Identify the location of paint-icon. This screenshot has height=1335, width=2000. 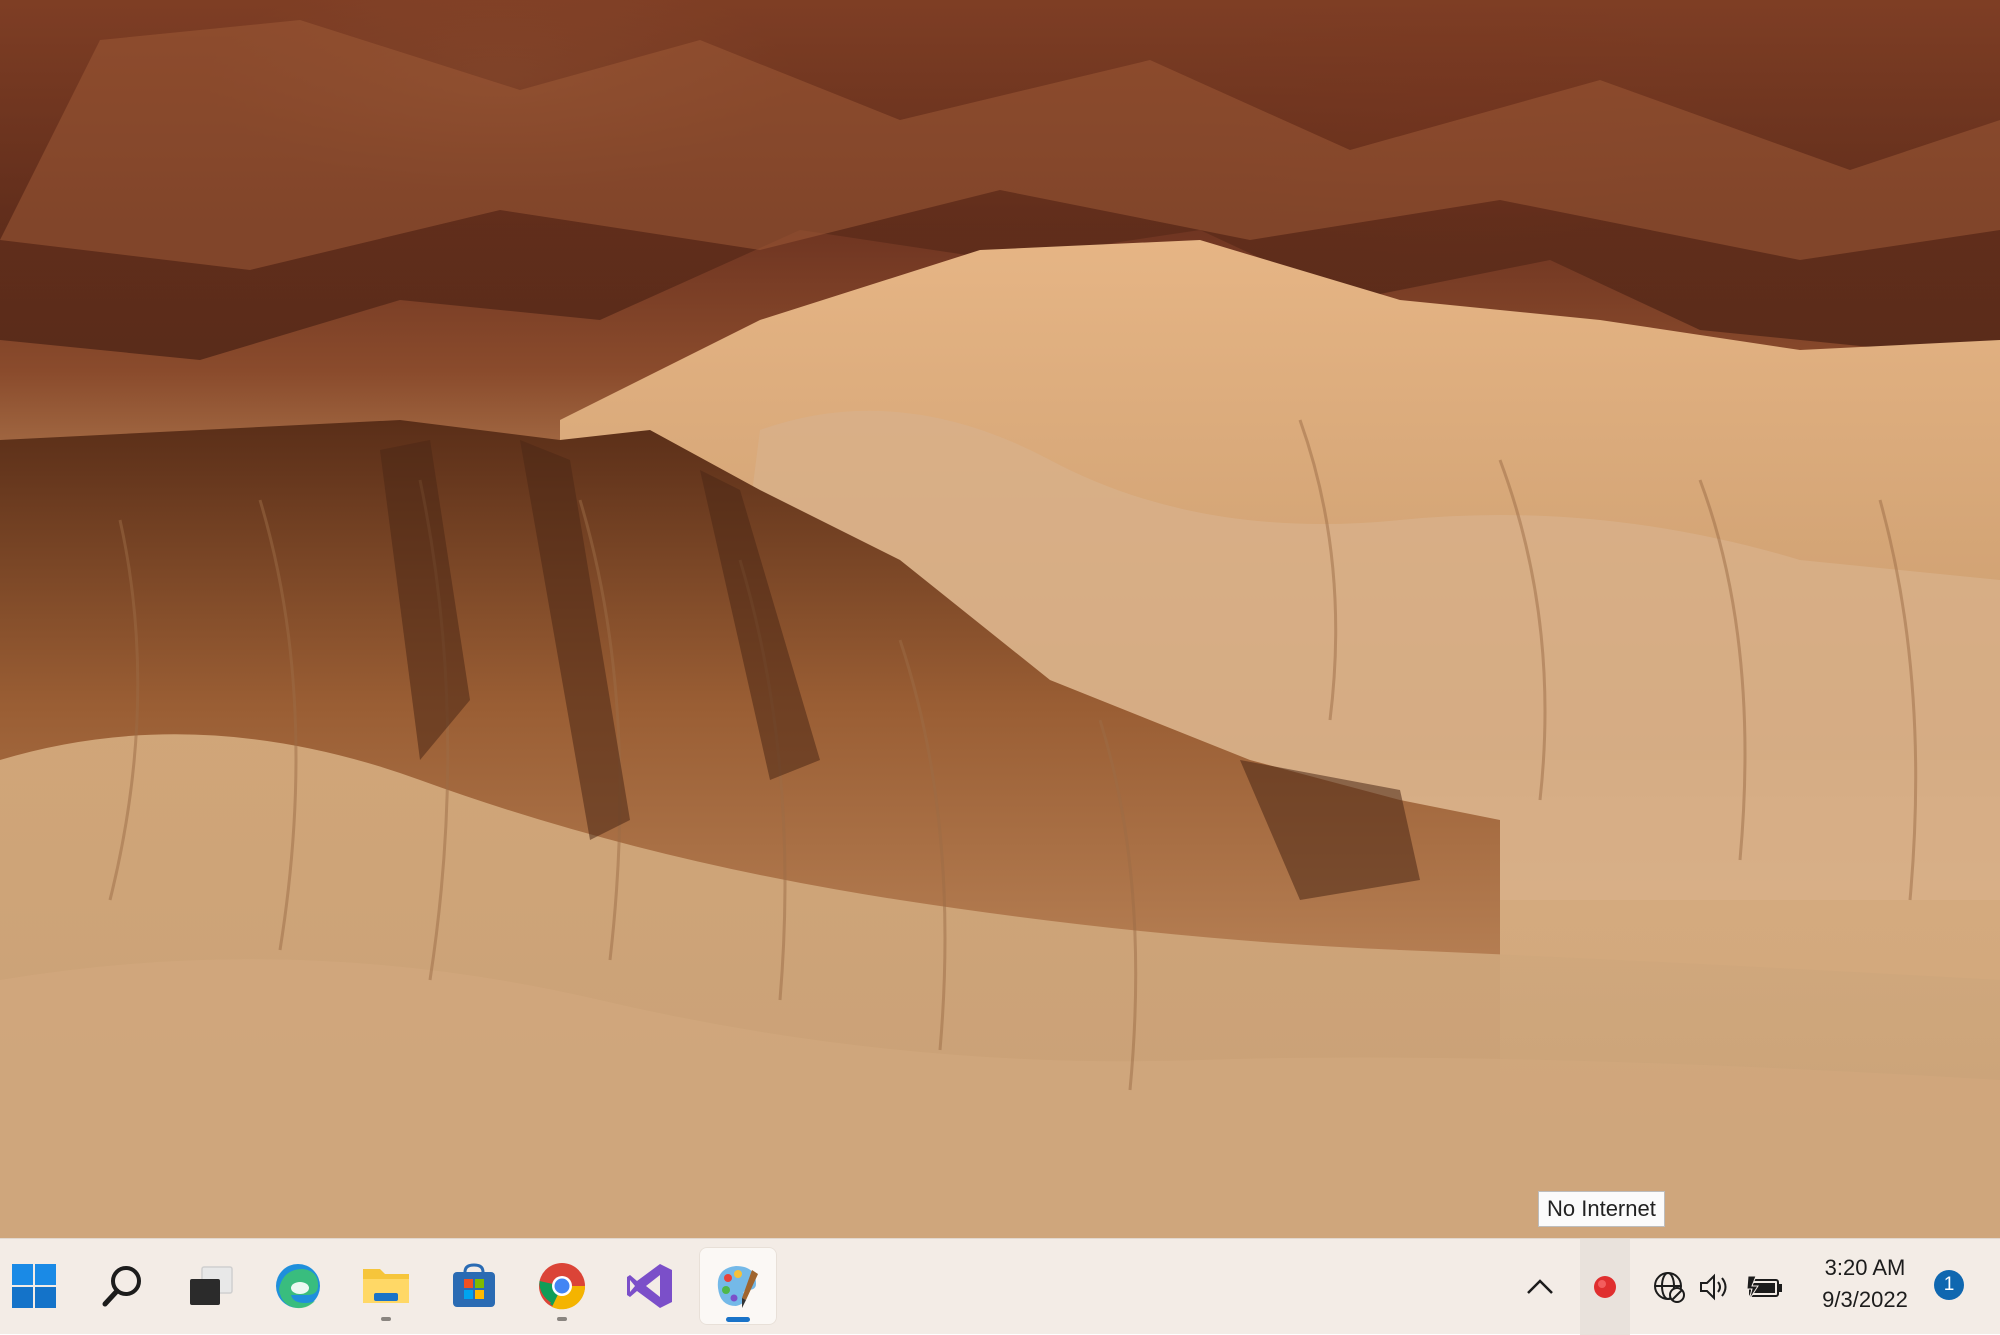
(737, 1287).